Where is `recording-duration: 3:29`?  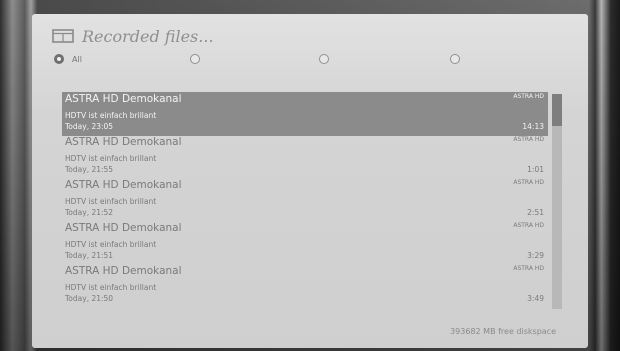
recording-duration: 3:29 is located at coordinates (535, 255).